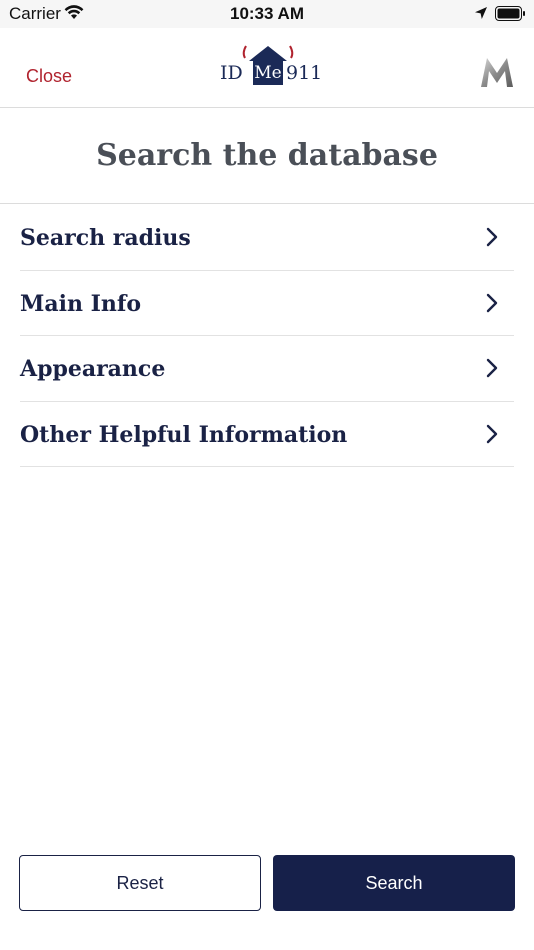 The height and width of the screenshot is (950, 534). What do you see at coordinates (394, 883) in the screenshot?
I see `search-button: Search` at bounding box center [394, 883].